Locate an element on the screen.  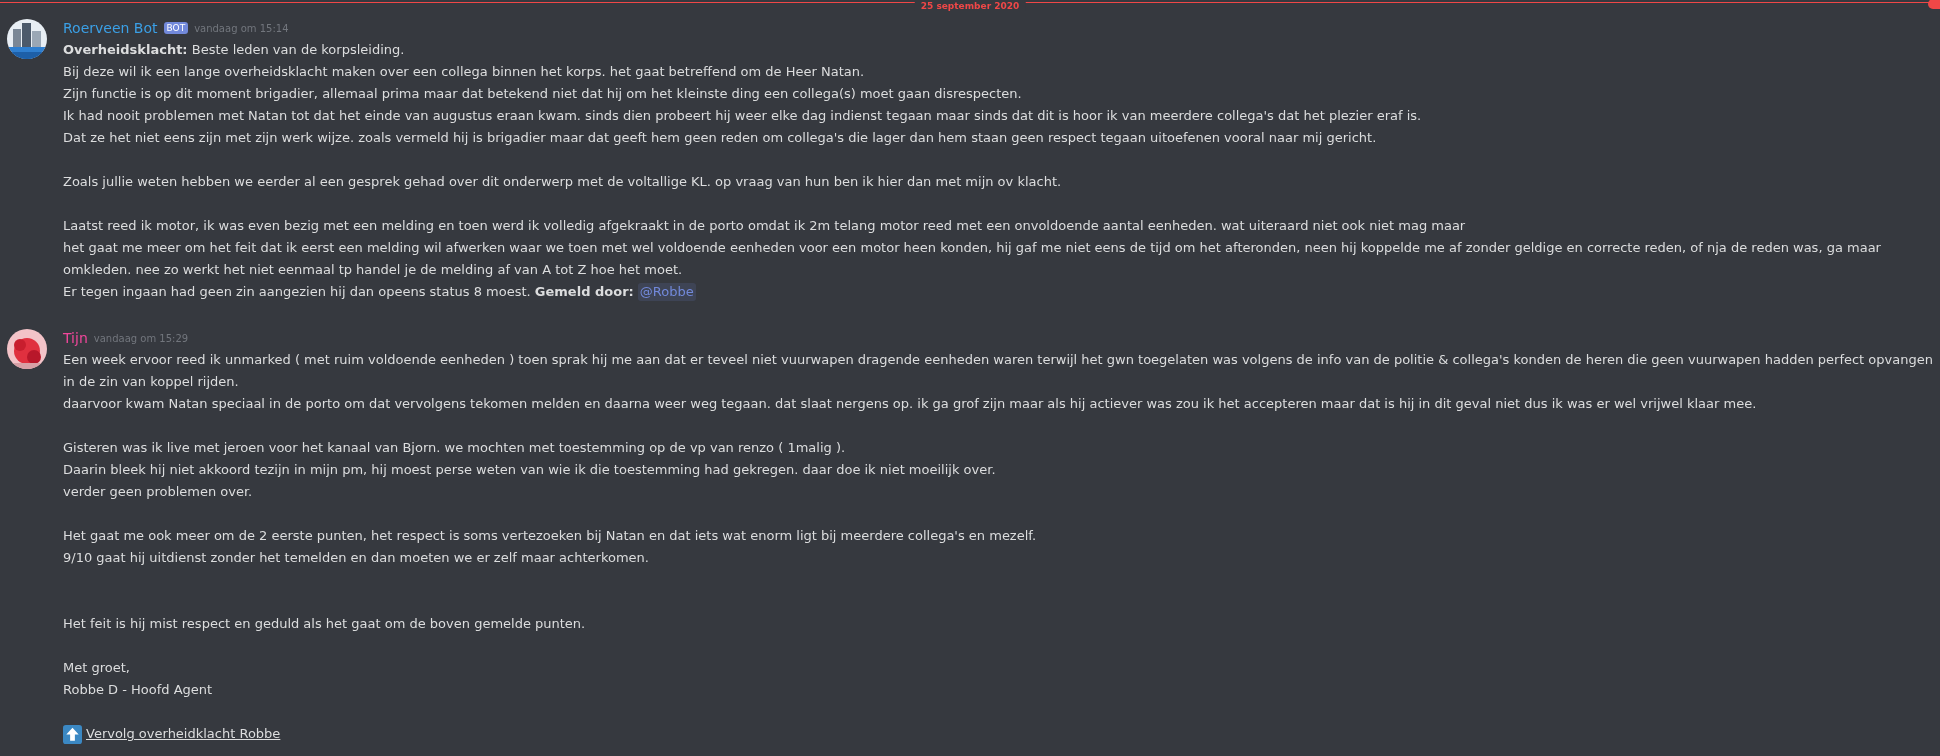
message-text: Gisteren was ik live met jeroen voor het kanaal van Bjorn. we mochten met toestemming op de vp van renzo ( 1malig ). is located at coordinates (454, 448).